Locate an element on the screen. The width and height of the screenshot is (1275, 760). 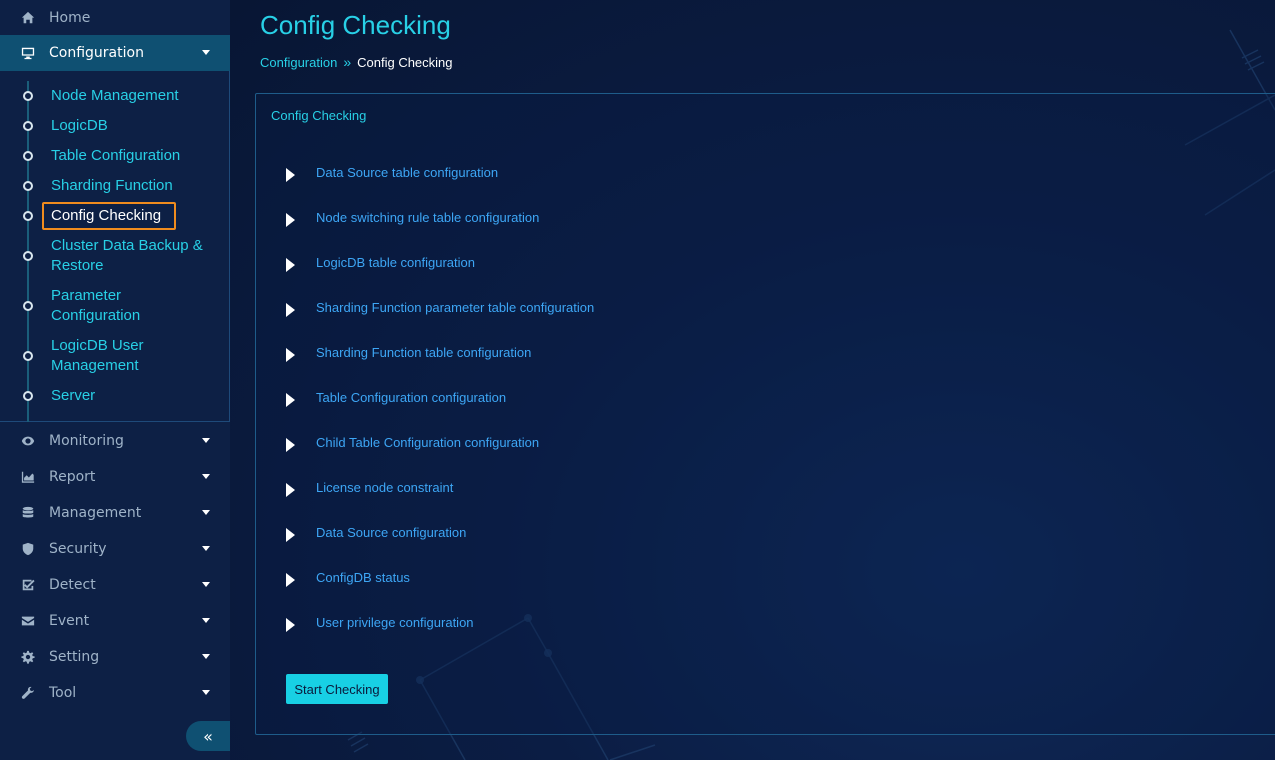
subitem-label: LogicDB User Management is located at coordinates (97, 355).